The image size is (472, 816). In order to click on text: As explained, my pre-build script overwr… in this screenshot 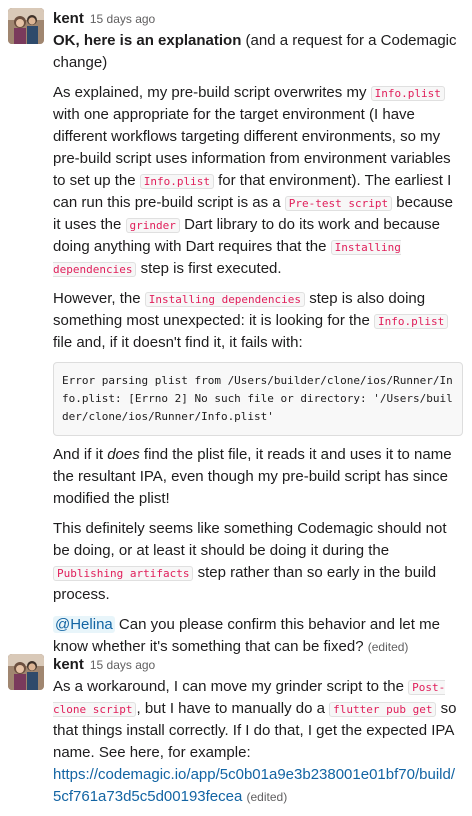, I will do `click(212, 92)`.